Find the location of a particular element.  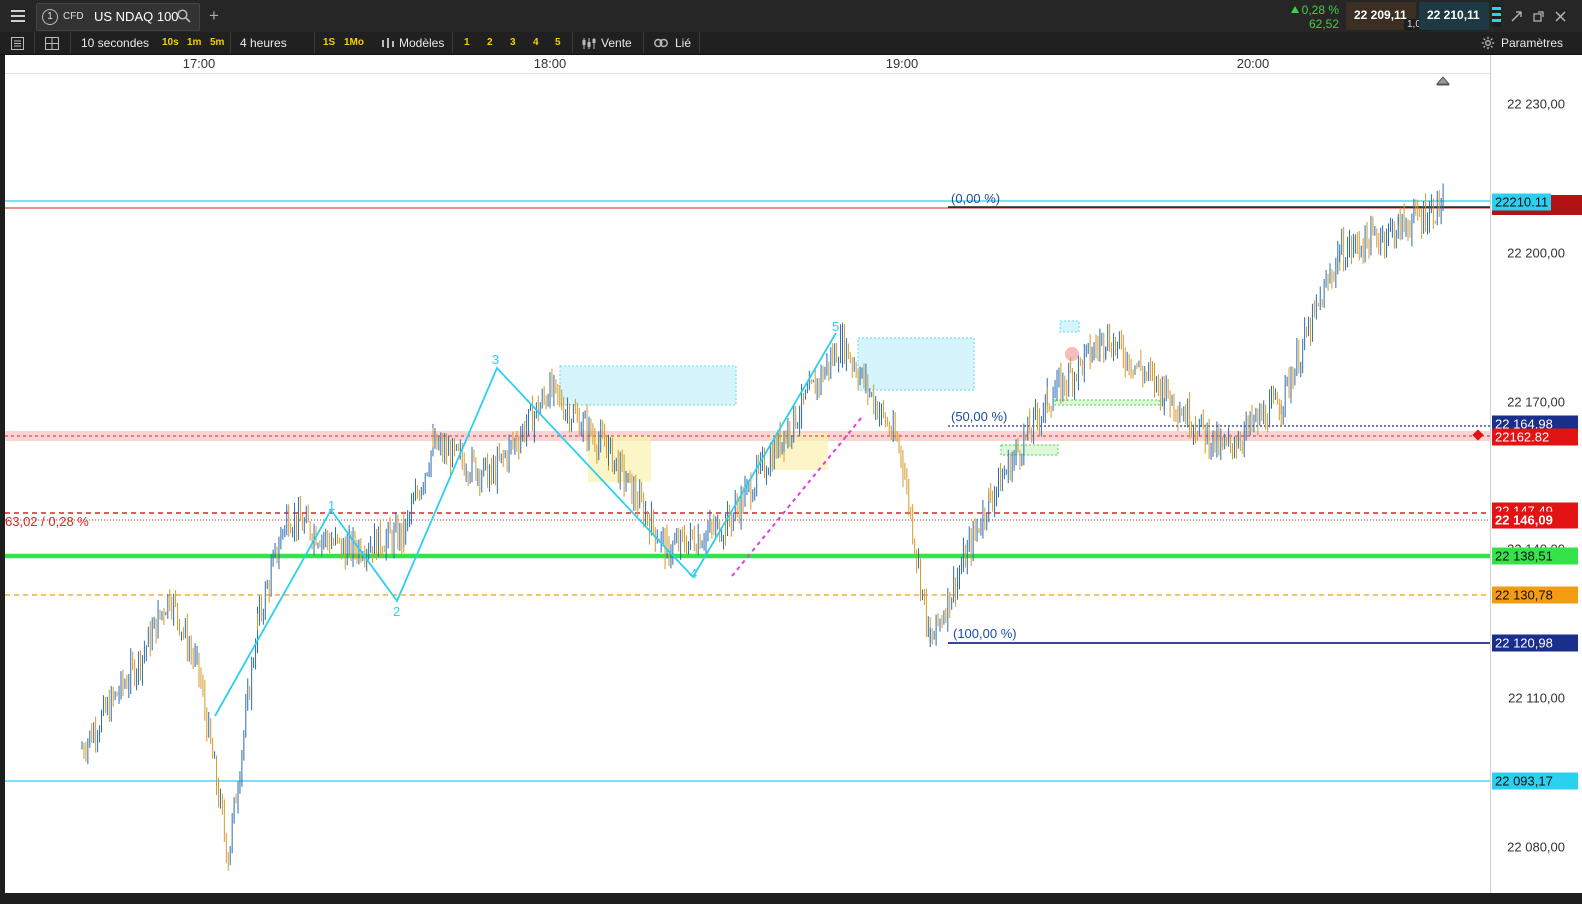

bid-price: 22 209,11 is located at coordinates (1380, 15).